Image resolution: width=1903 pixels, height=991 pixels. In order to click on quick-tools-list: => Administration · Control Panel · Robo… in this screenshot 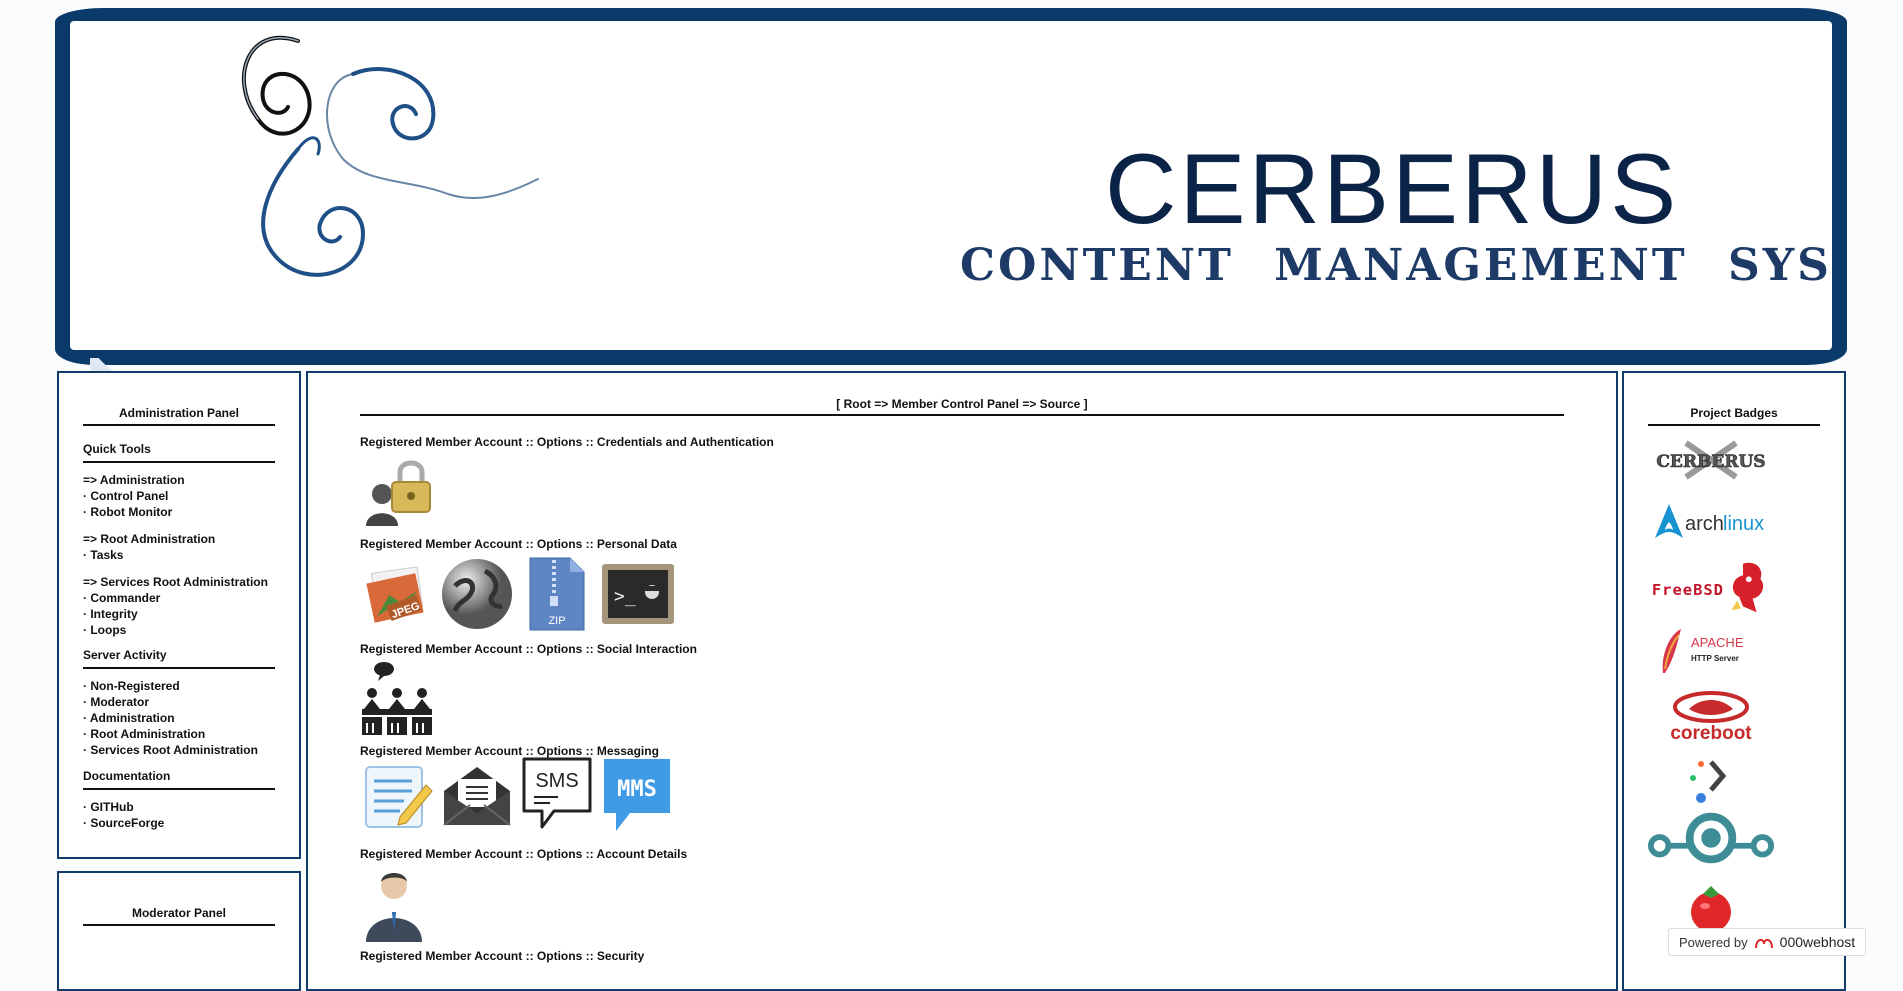, I will do `click(179, 555)`.